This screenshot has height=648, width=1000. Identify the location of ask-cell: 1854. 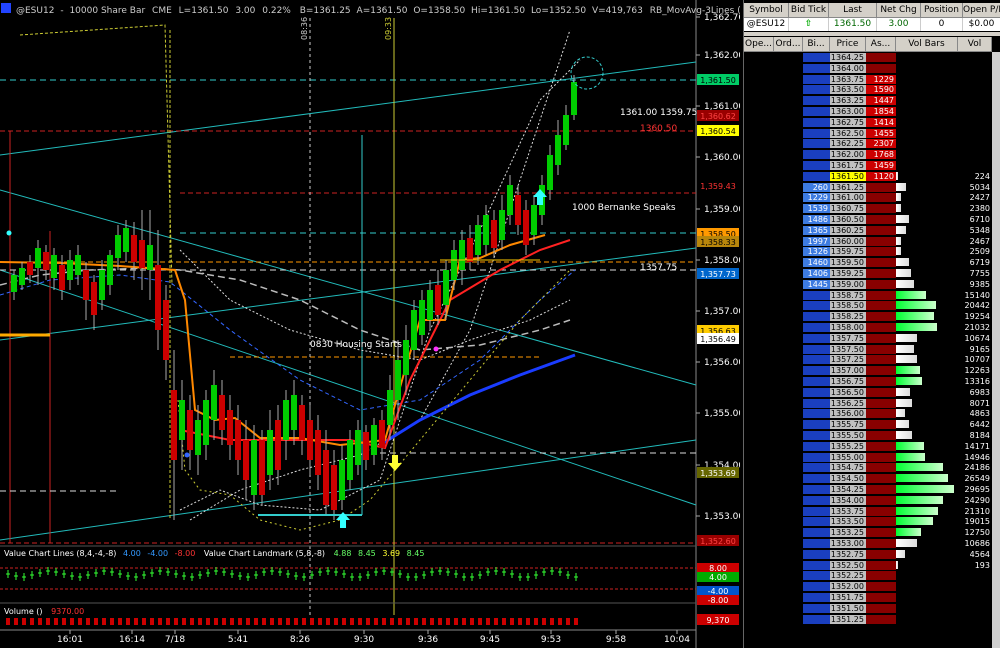
(881, 111).